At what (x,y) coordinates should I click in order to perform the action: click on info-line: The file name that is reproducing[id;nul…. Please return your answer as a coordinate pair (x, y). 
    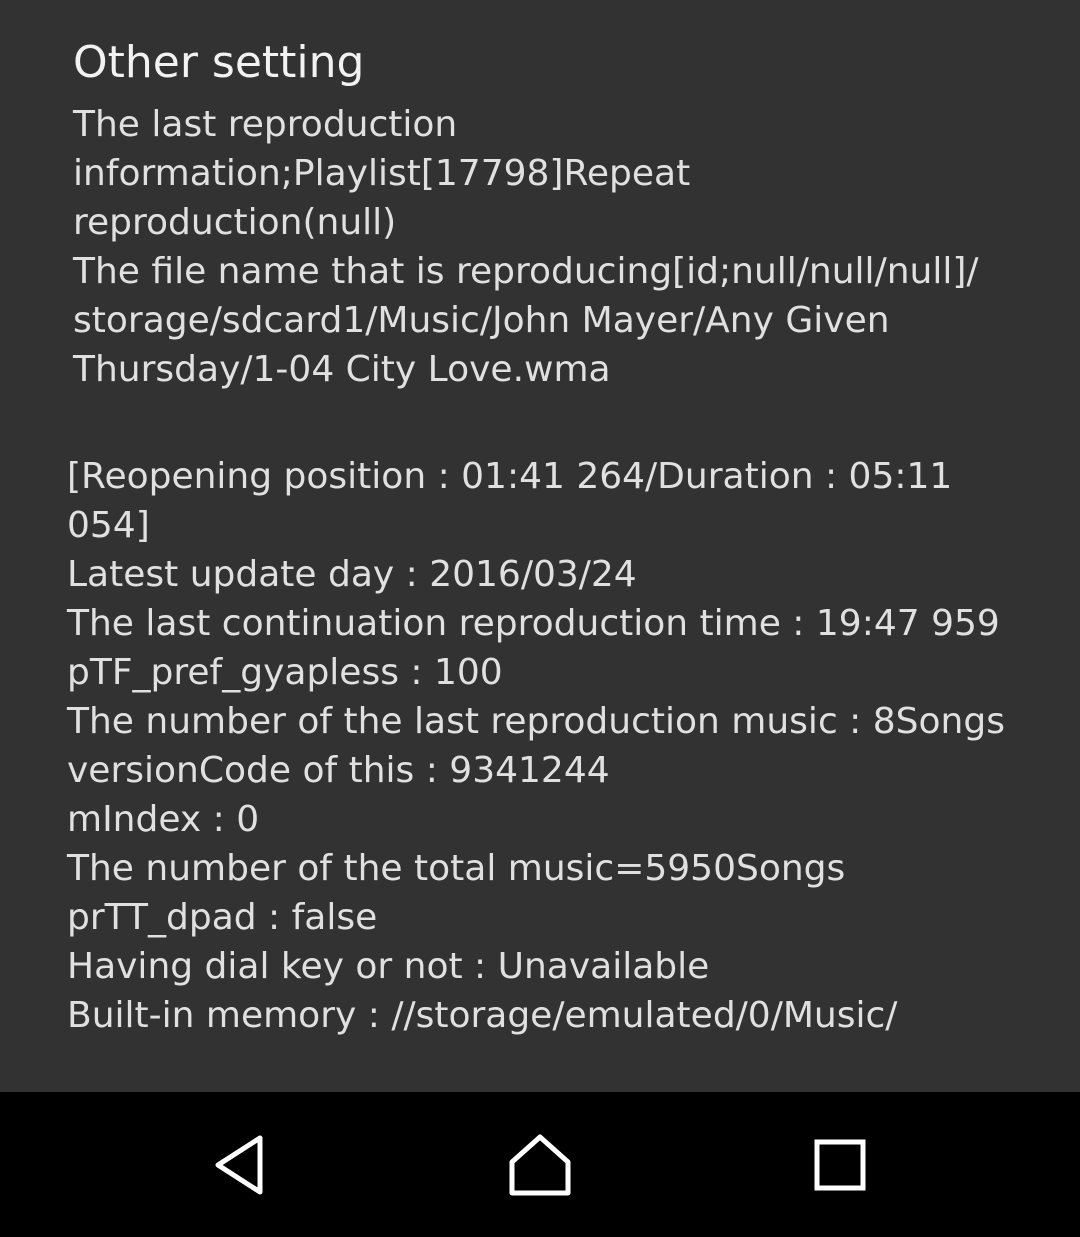
    Looking at the image, I should click on (526, 271).